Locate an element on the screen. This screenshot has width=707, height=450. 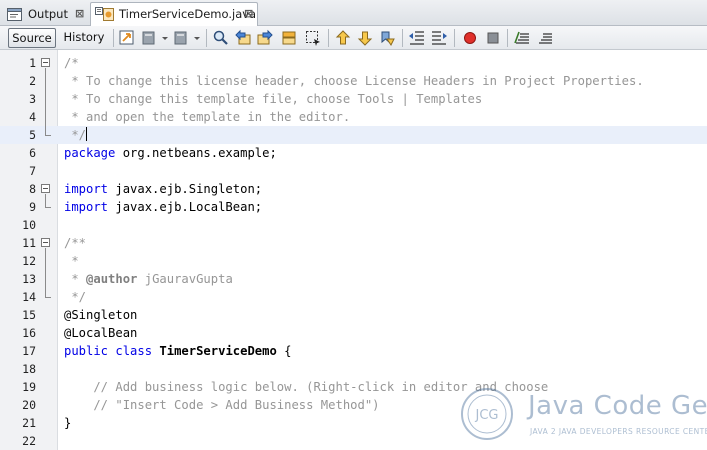
code-line: 11 /** is located at coordinates (353, 243).